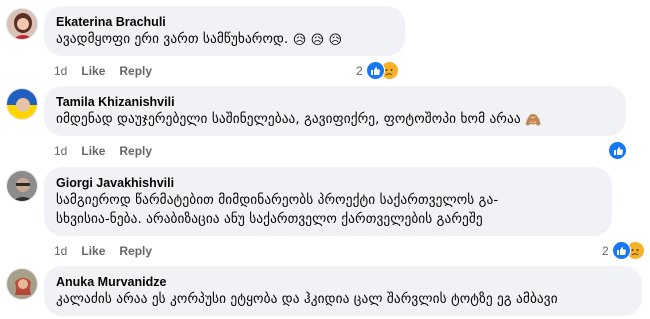 The image size is (650, 319). Describe the element at coordinates (317, 40) in the screenshot. I see `crying-face-emoji-icon: 😥 😥 😥` at that location.